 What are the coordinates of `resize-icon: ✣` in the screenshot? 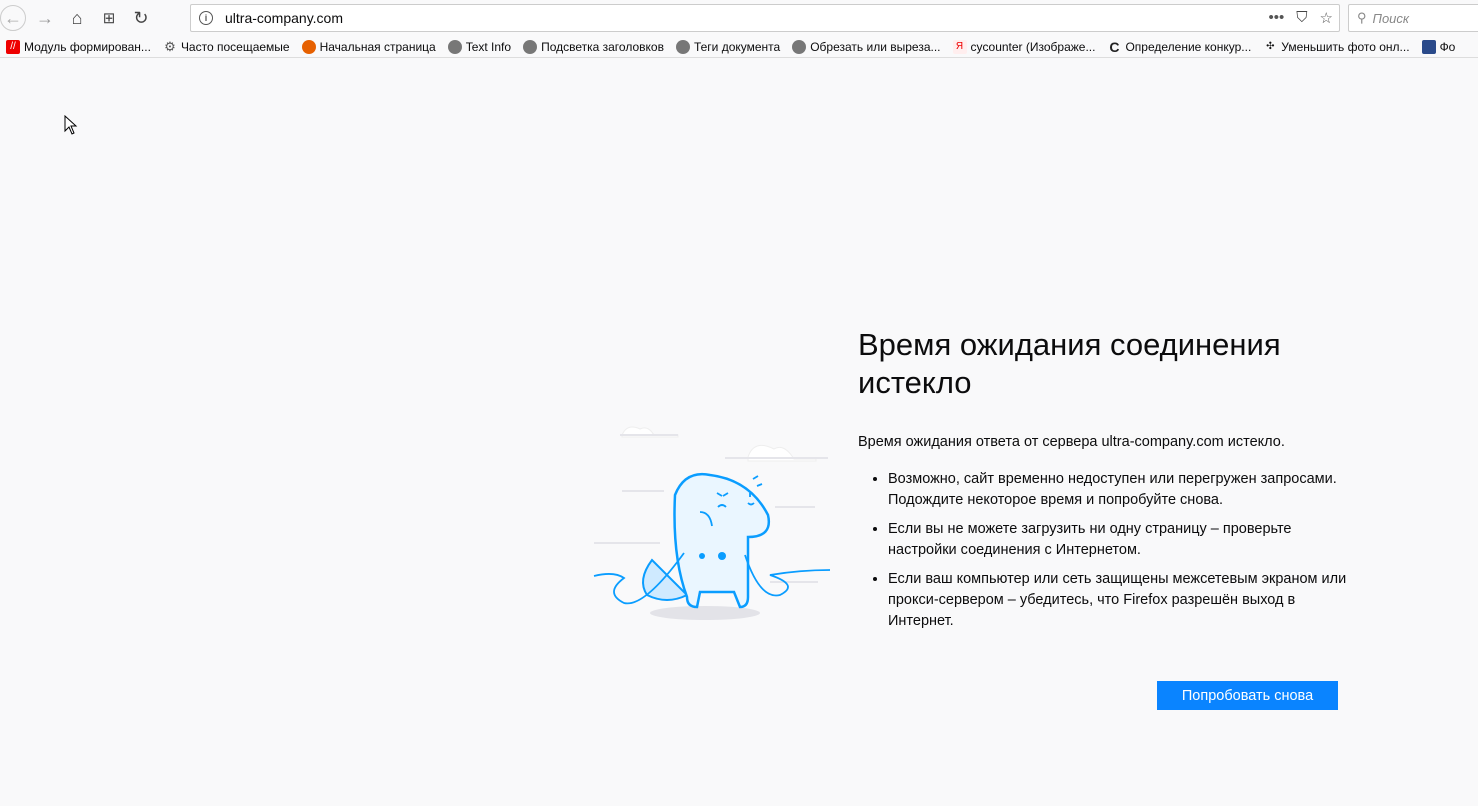 It's located at (1270, 46).